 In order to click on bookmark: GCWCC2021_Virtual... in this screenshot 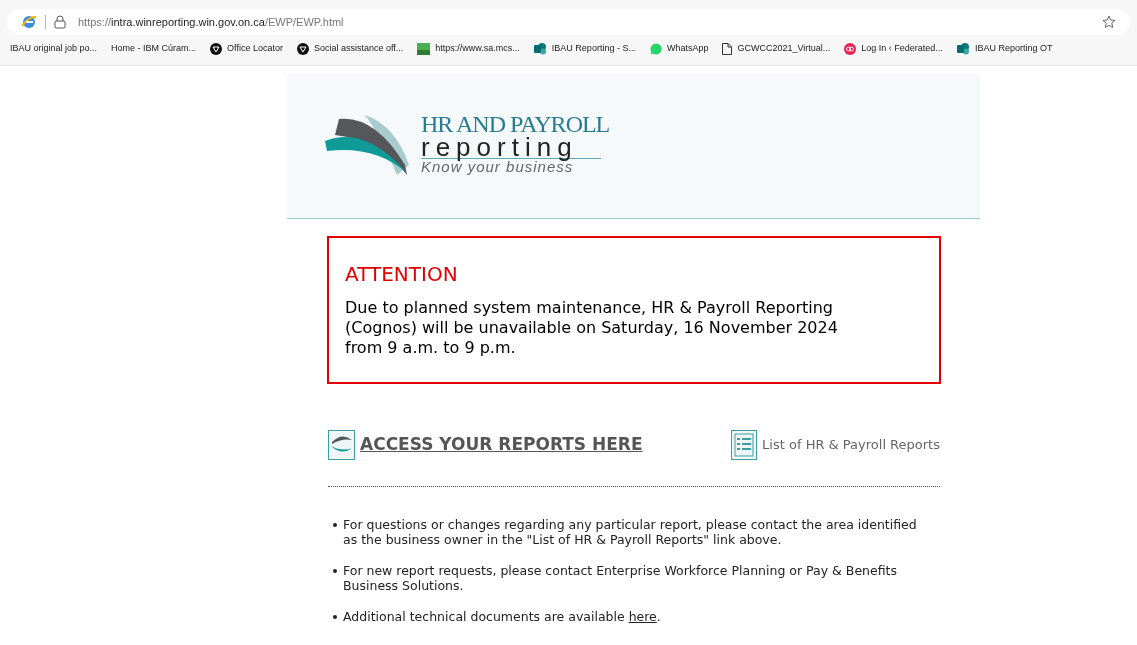, I will do `click(784, 49)`.